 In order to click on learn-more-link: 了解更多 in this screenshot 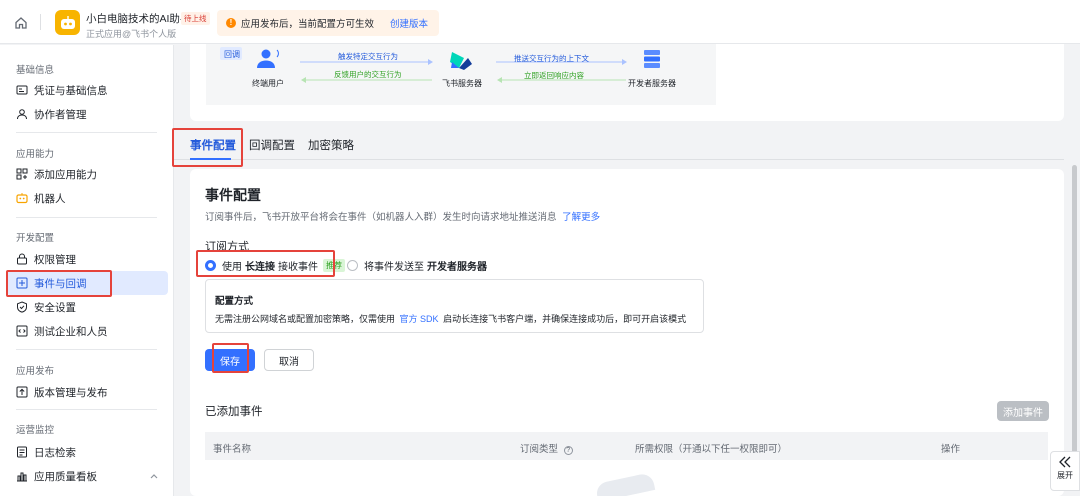, I will do `click(581, 217)`.